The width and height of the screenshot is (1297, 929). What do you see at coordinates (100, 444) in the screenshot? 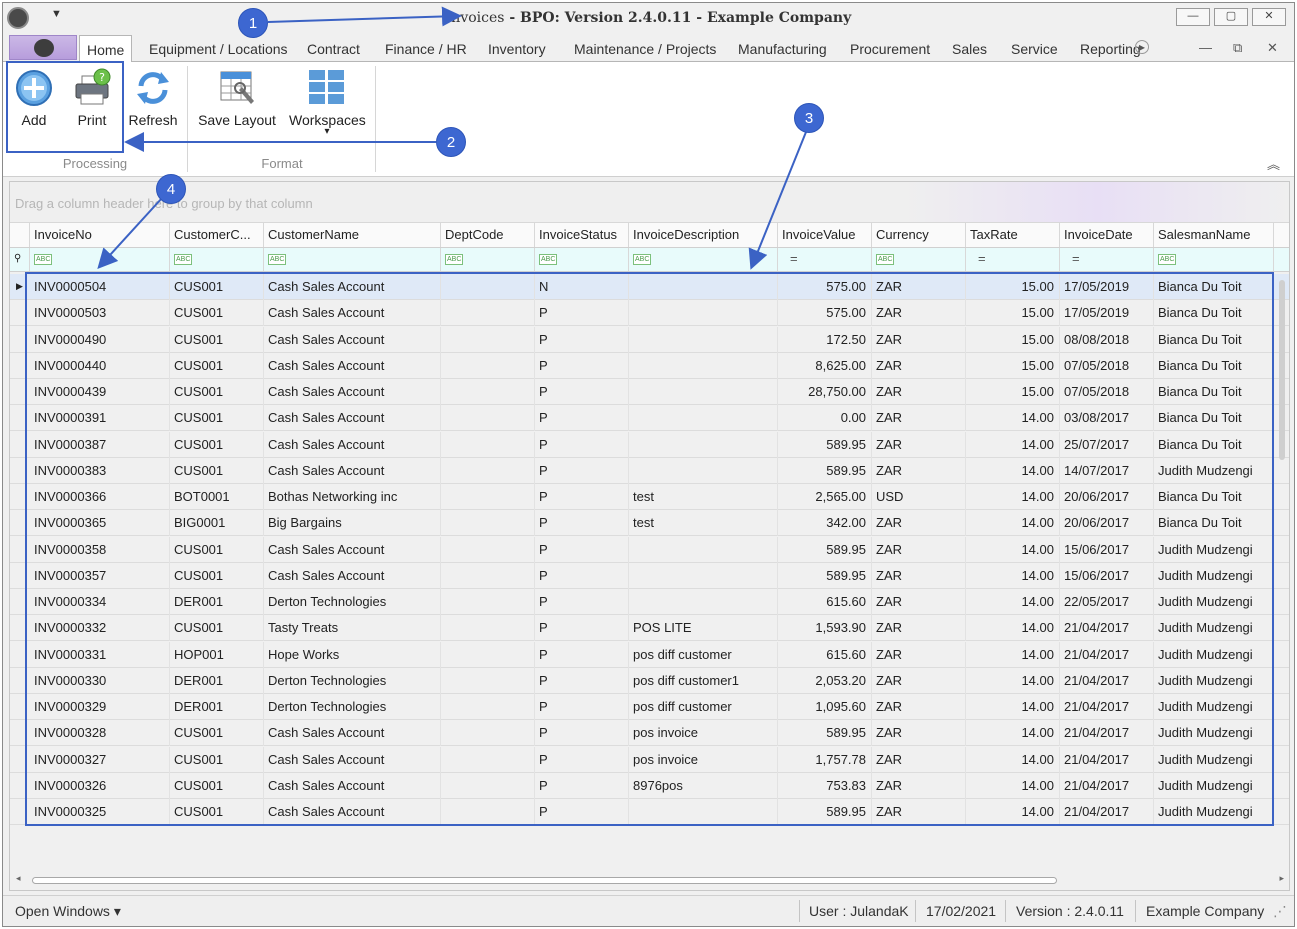
I see `cell-invoice-no: INV0000387` at bounding box center [100, 444].